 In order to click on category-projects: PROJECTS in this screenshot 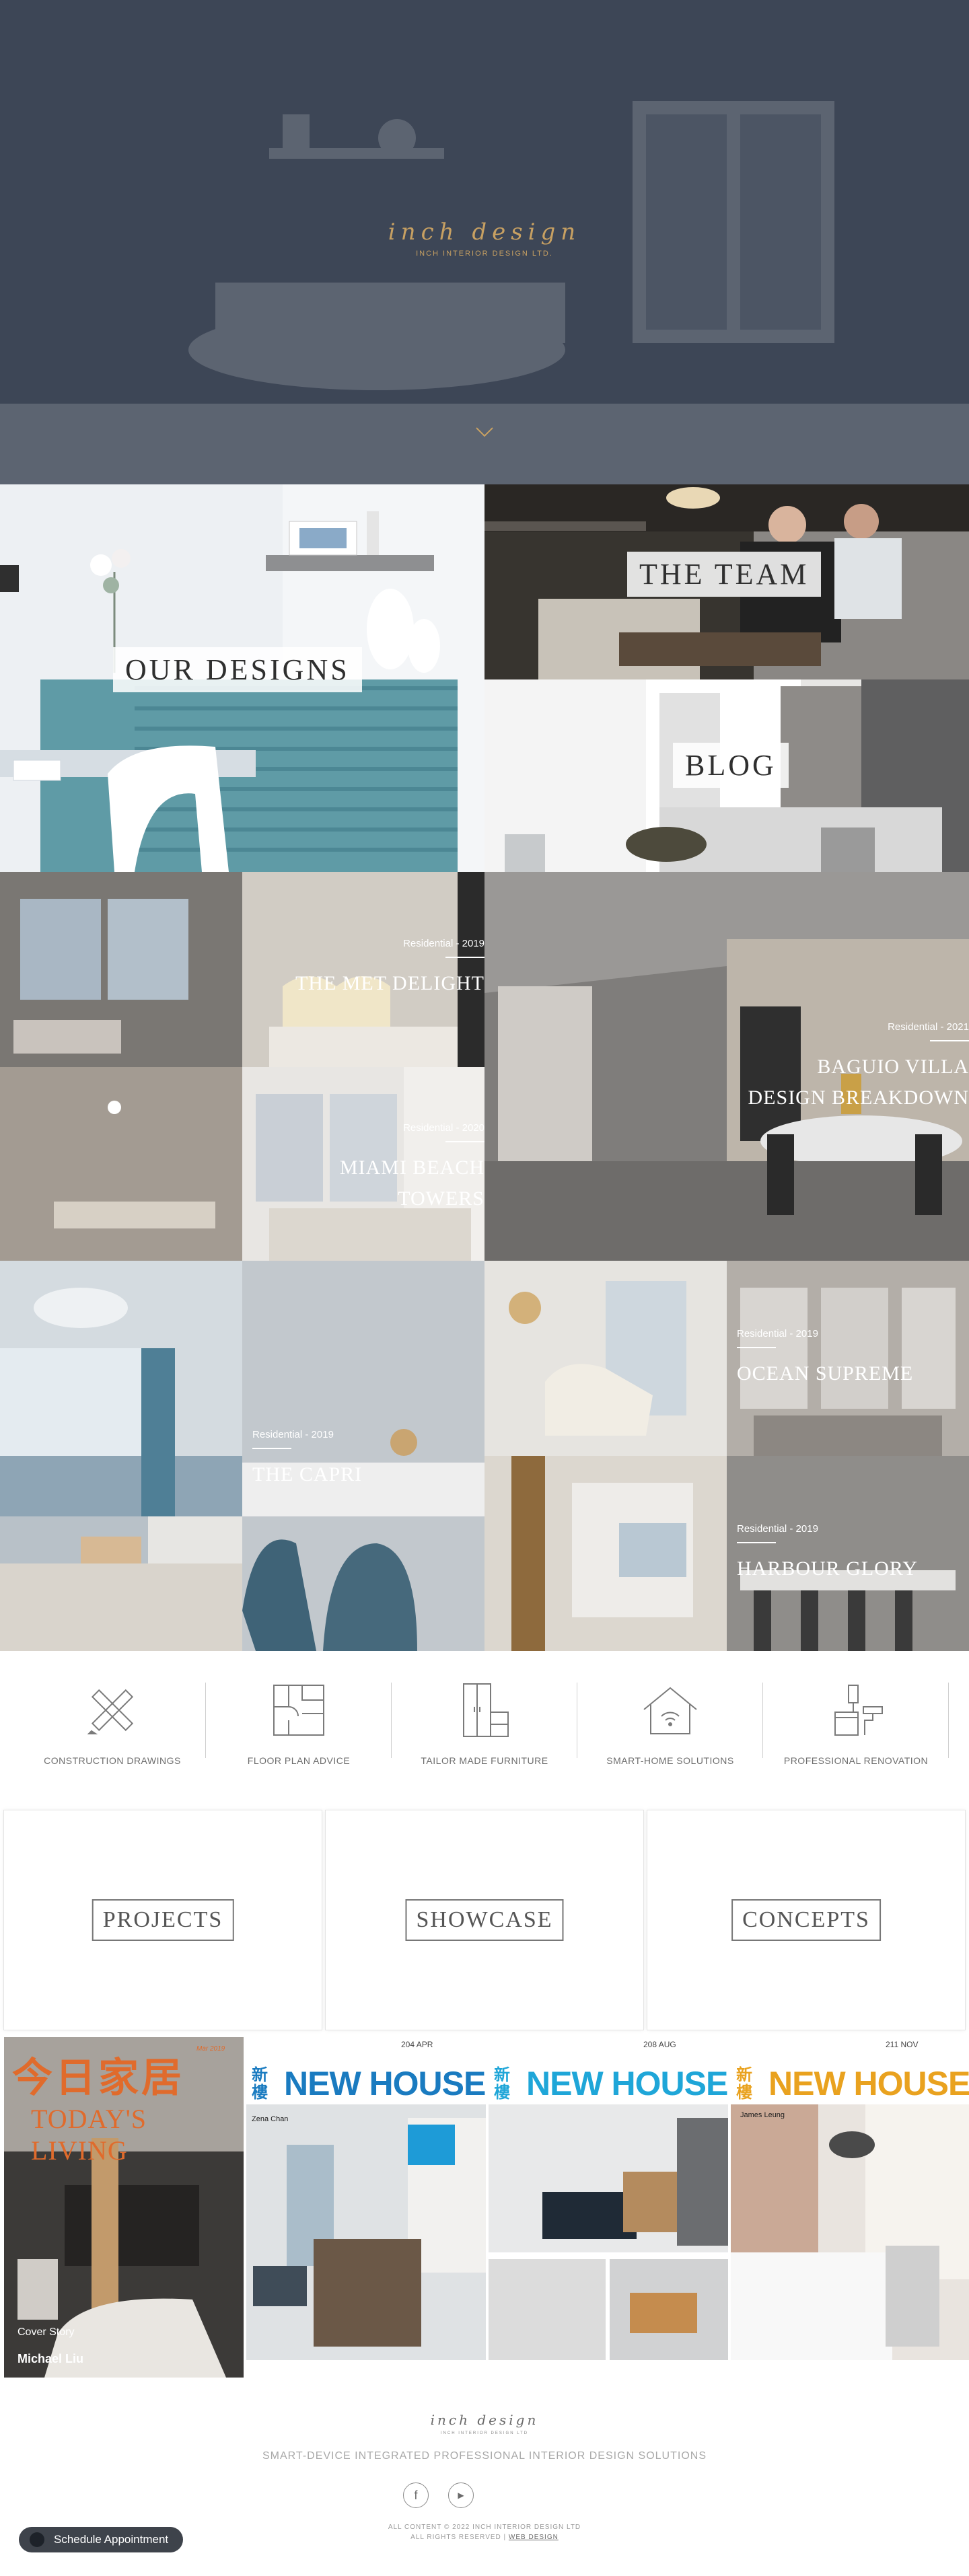, I will do `click(163, 1920)`.